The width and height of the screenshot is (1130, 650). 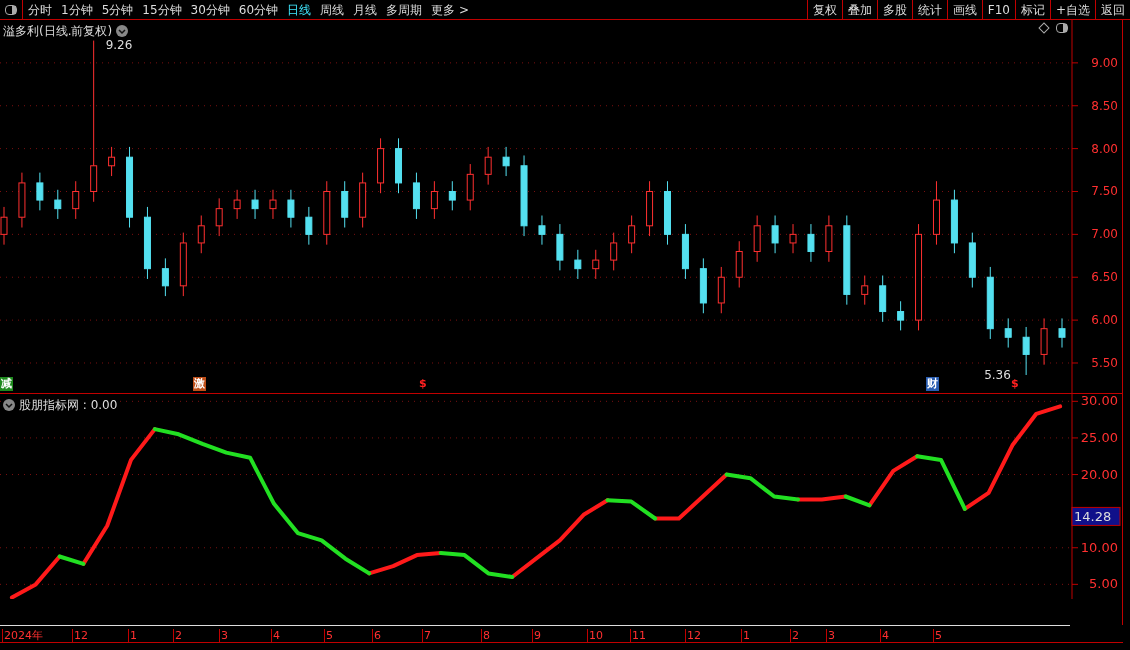 I want to click on price-tick-label: 9.00, so click(x=1104, y=62).